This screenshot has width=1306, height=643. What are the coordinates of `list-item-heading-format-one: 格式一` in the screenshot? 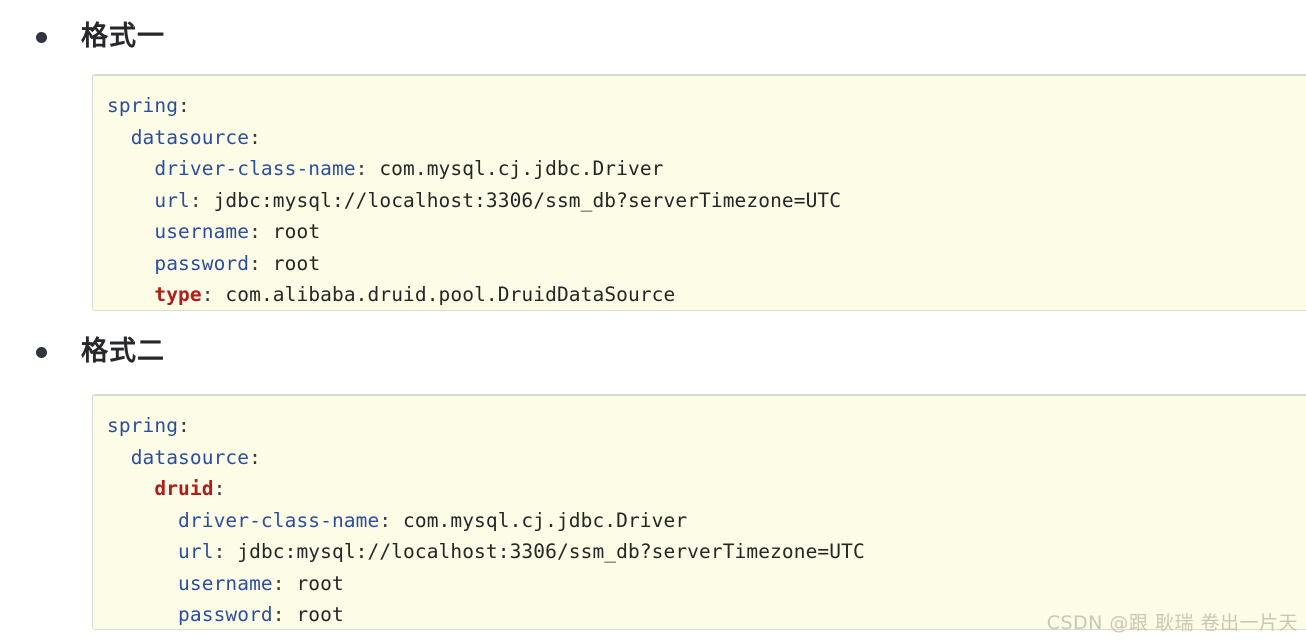 It's located at (100, 37).